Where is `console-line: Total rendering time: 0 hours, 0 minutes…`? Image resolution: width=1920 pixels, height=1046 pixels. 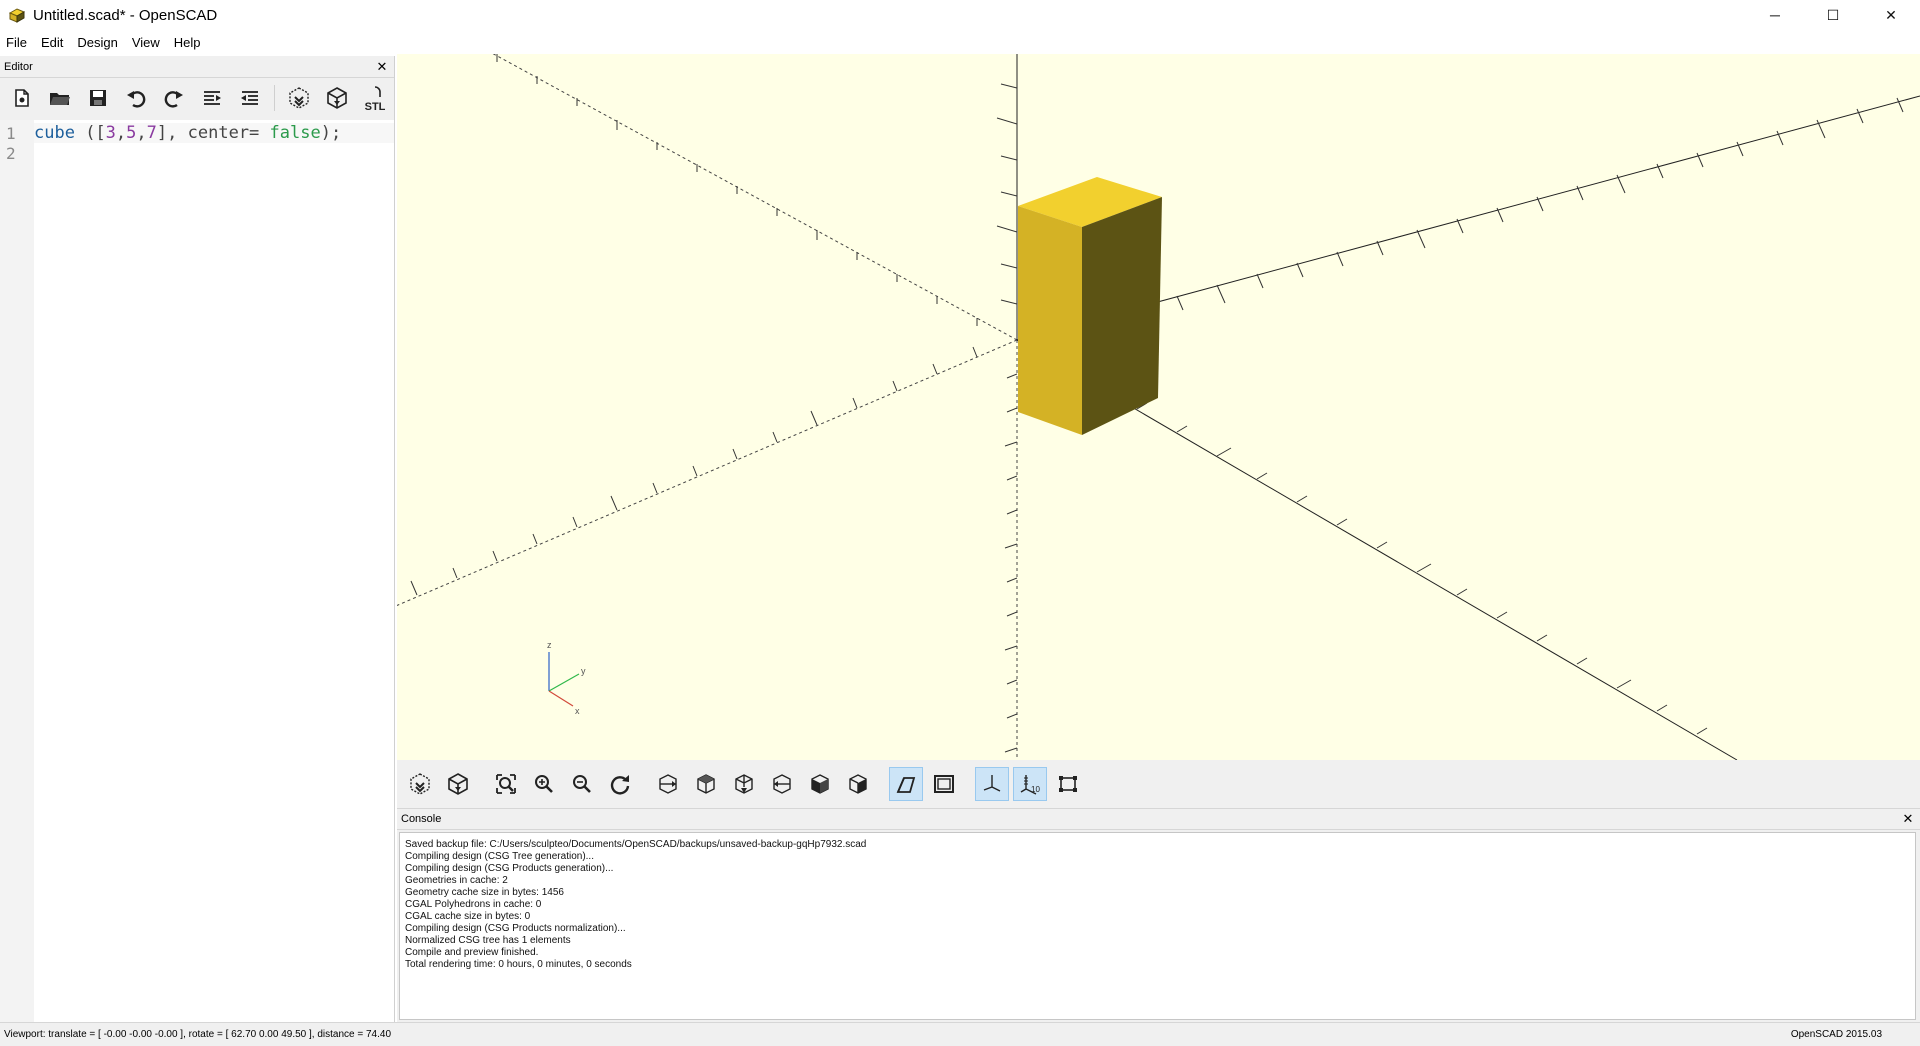
console-line: Total rendering time: 0 hours, 0 minutes… is located at coordinates (518, 964).